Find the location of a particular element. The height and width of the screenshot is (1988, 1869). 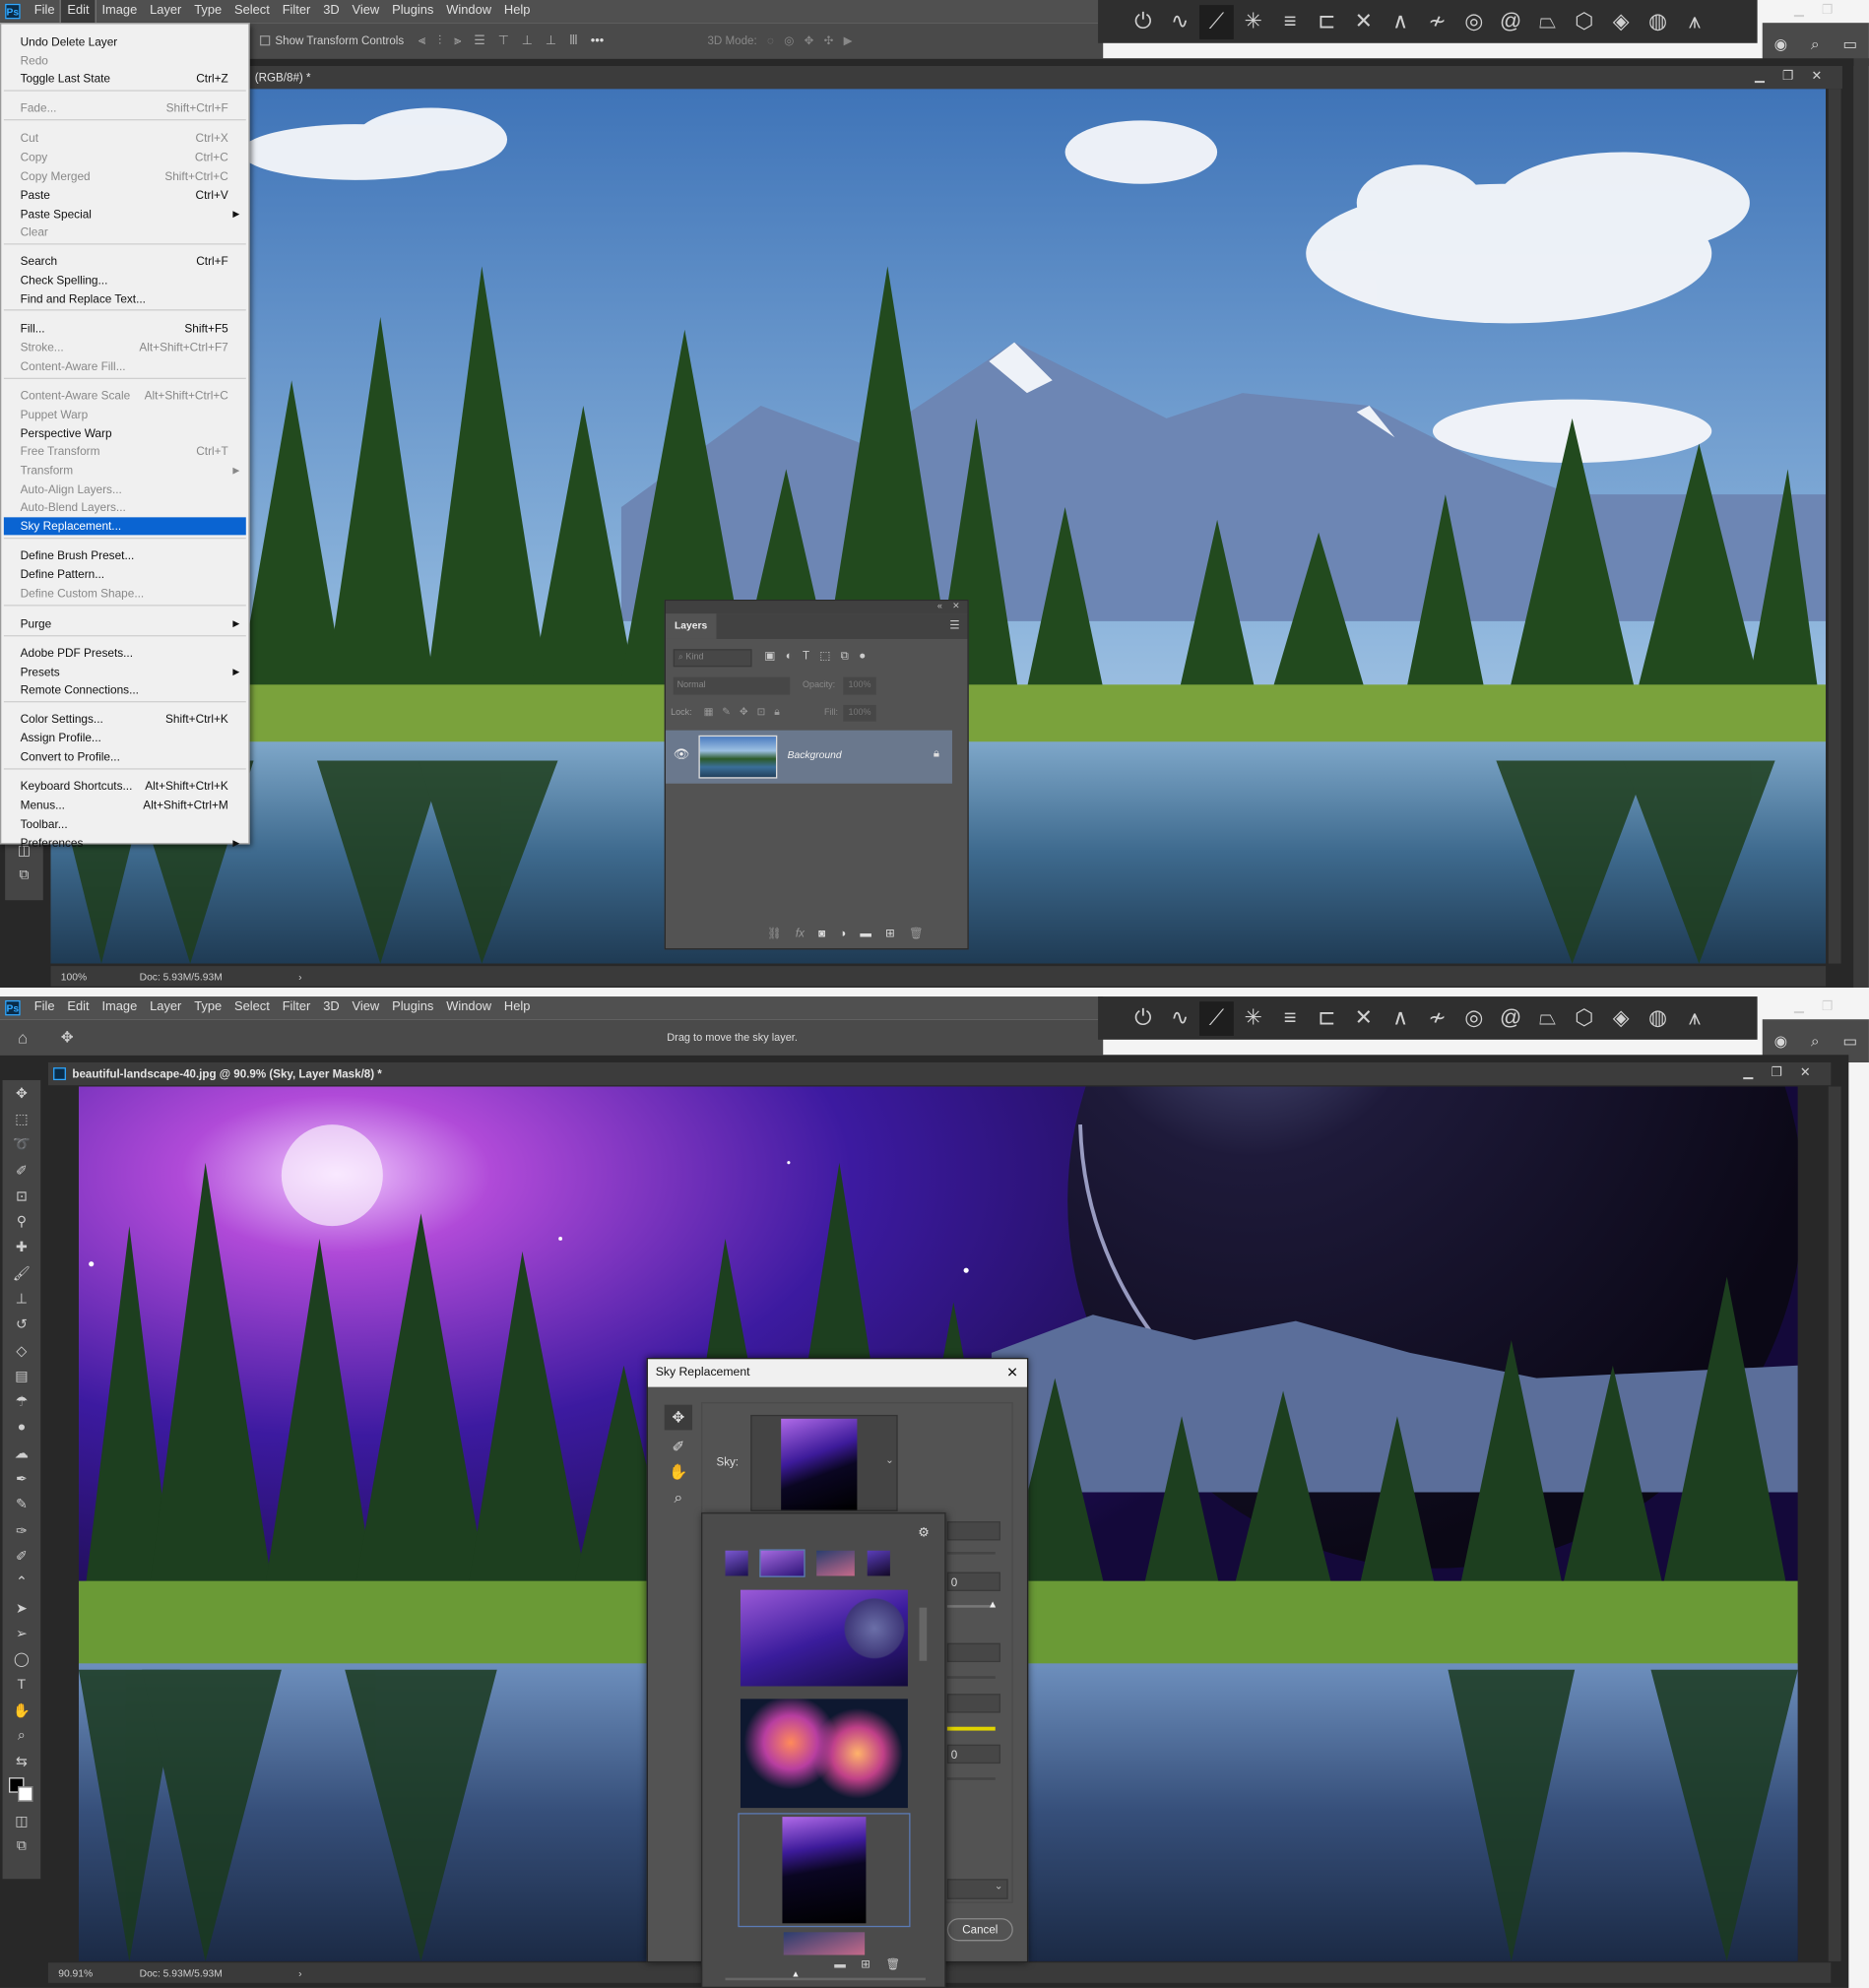

menu-3d: 3D is located at coordinates (332, 1007).